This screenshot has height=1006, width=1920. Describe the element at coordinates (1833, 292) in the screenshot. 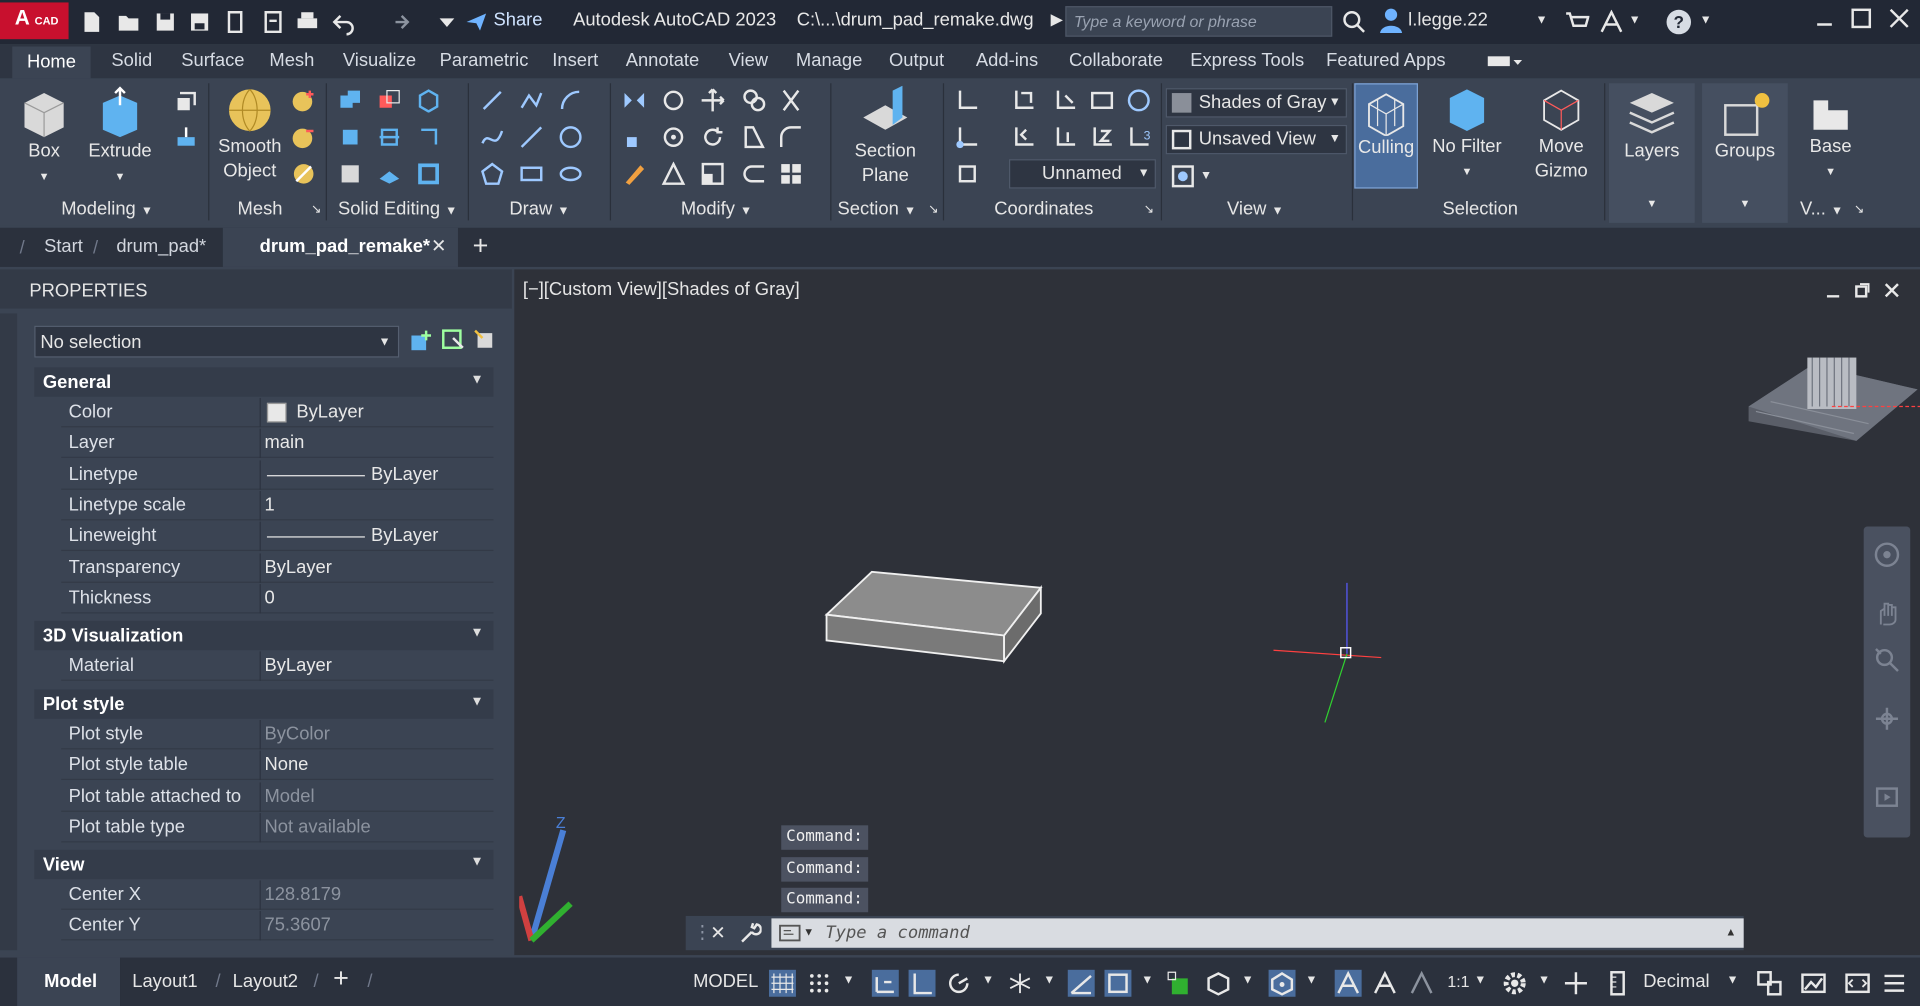

I see `viewport-minimize-icon` at that location.